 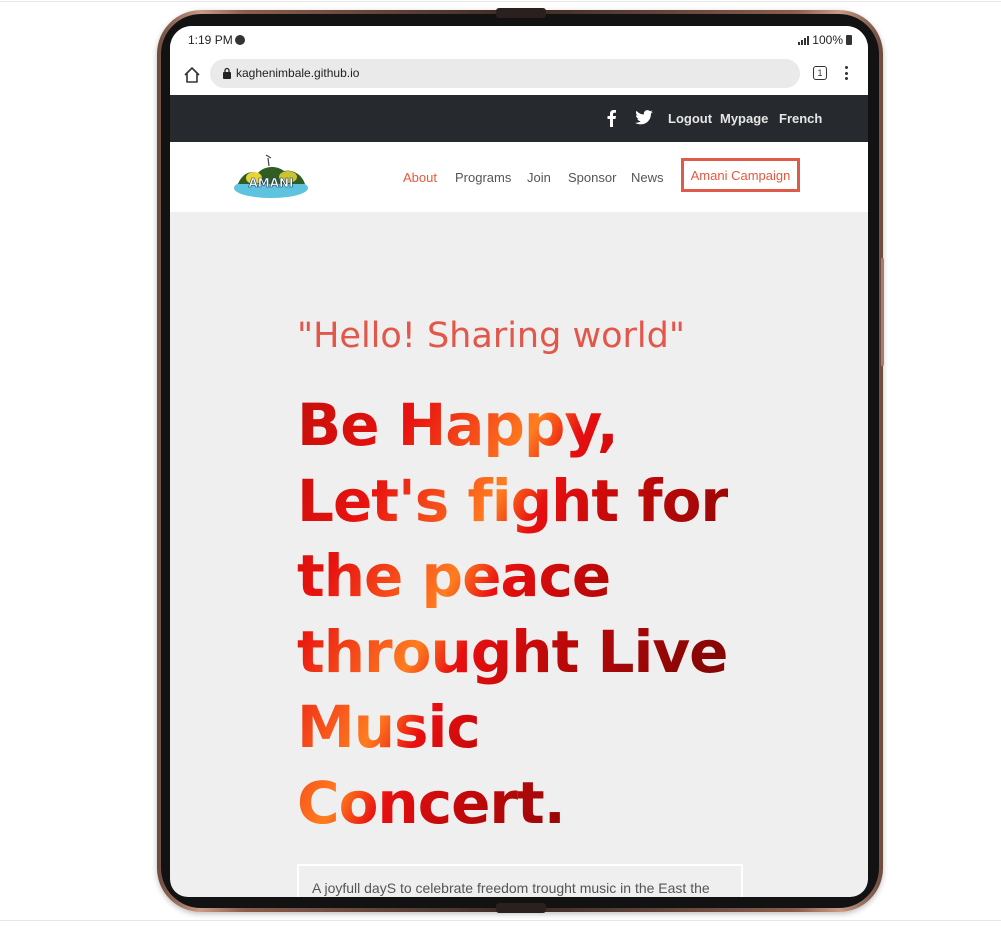 I want to click on signal-icon, so click(x=804, y=40).